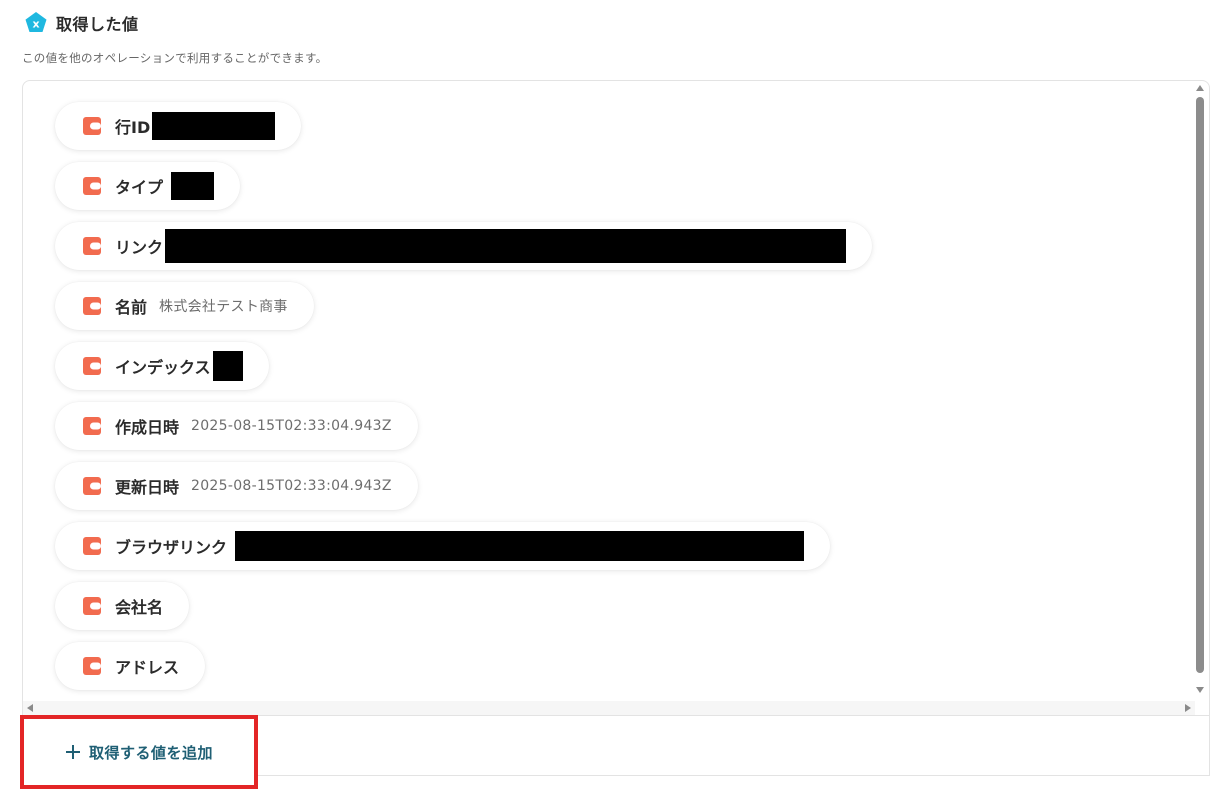 This screenshot has height=791, width=1230. I want to click on plus-icon, so click(72, 752).